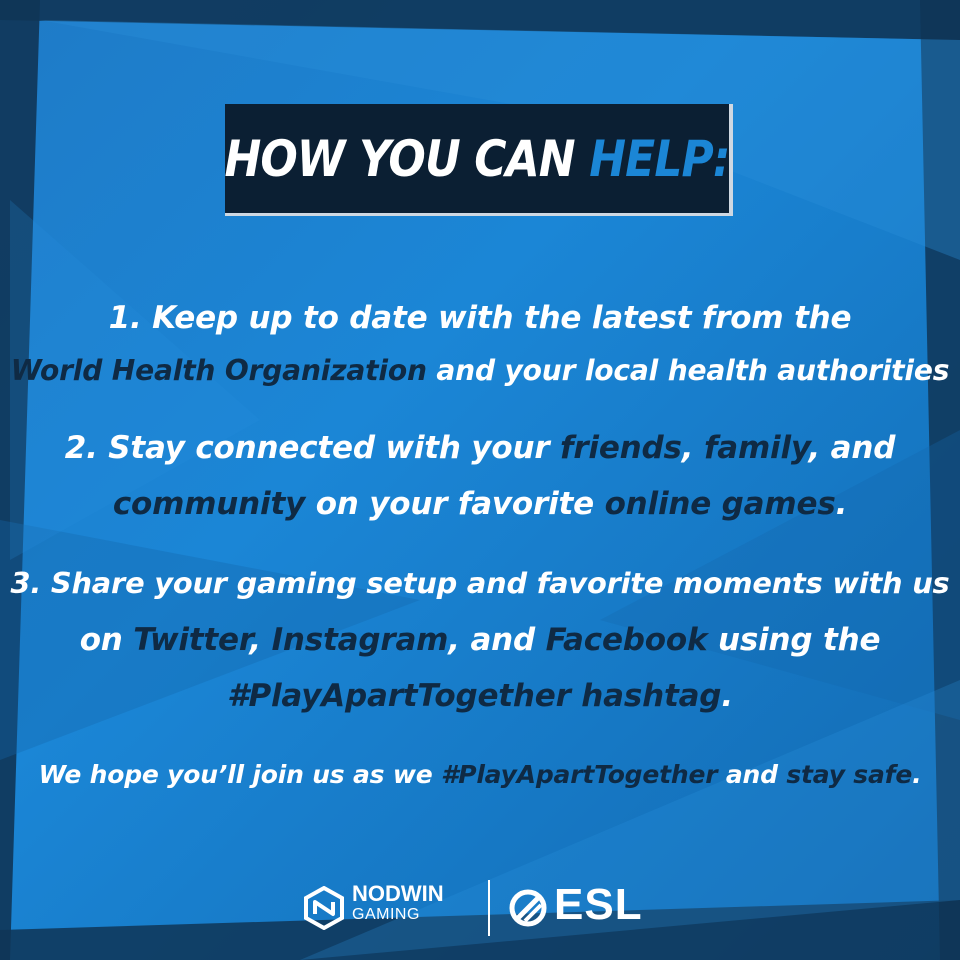 This screenshot has width=960, height=960. What do you see at coordinates (480, 908) in the screenshot?
I see `footer-logos: NODWIN GAMING ESL` at bounding box center [480, 908].